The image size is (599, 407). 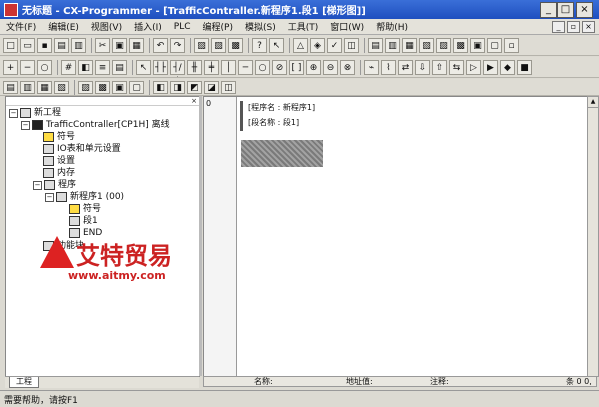 What do you see at coordinates (260, 26) in the screenshot?
I see `menu-simulate: 模拟(S)` at bounding box center [260, 26].